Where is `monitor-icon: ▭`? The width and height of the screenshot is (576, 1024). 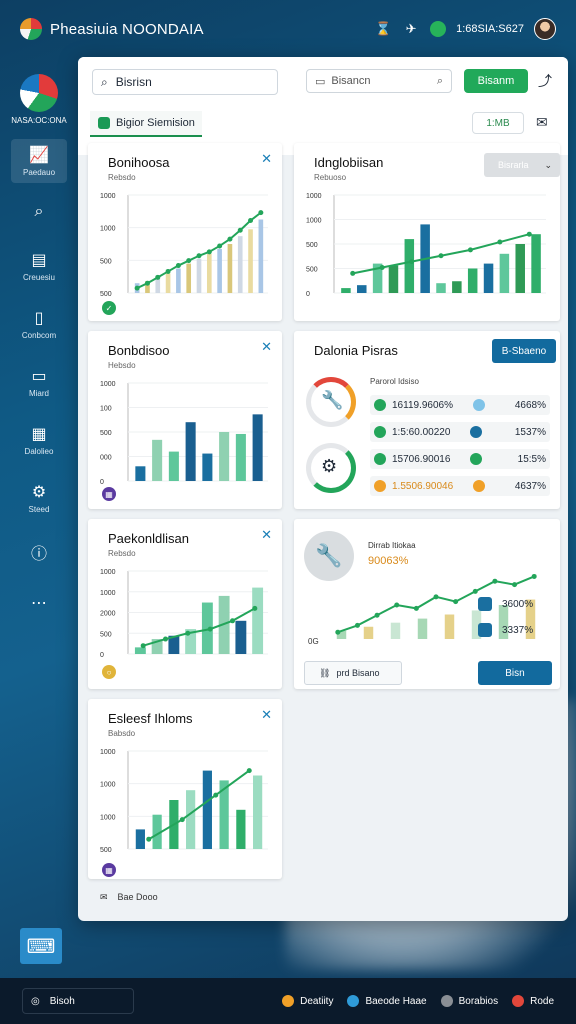
monitor-icon: ▭ is located at coordinates (39, 376).